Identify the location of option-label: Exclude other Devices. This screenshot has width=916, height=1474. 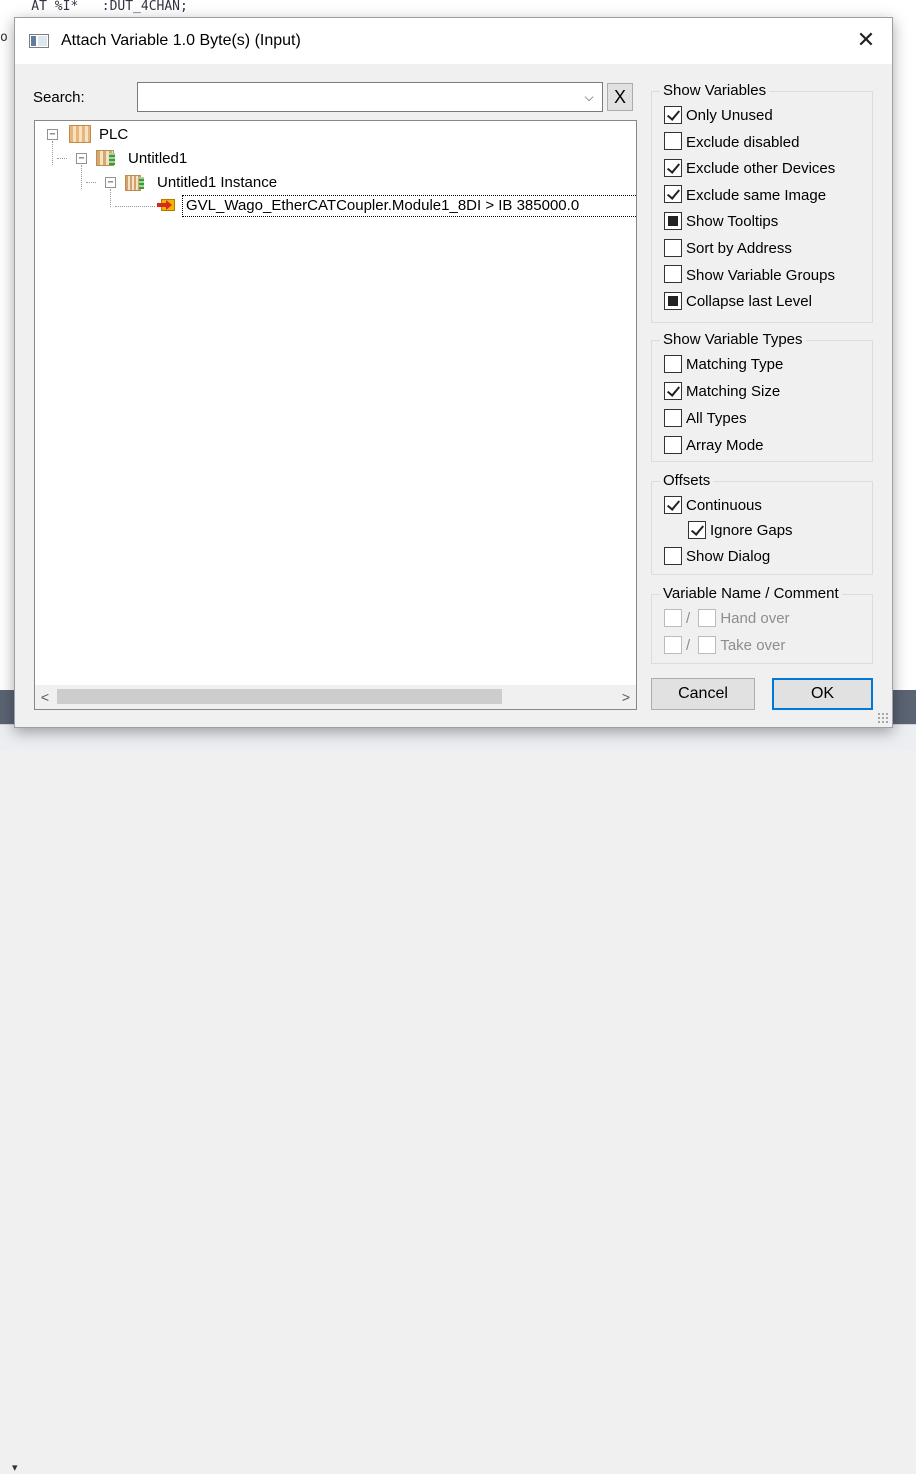
(761, 169).